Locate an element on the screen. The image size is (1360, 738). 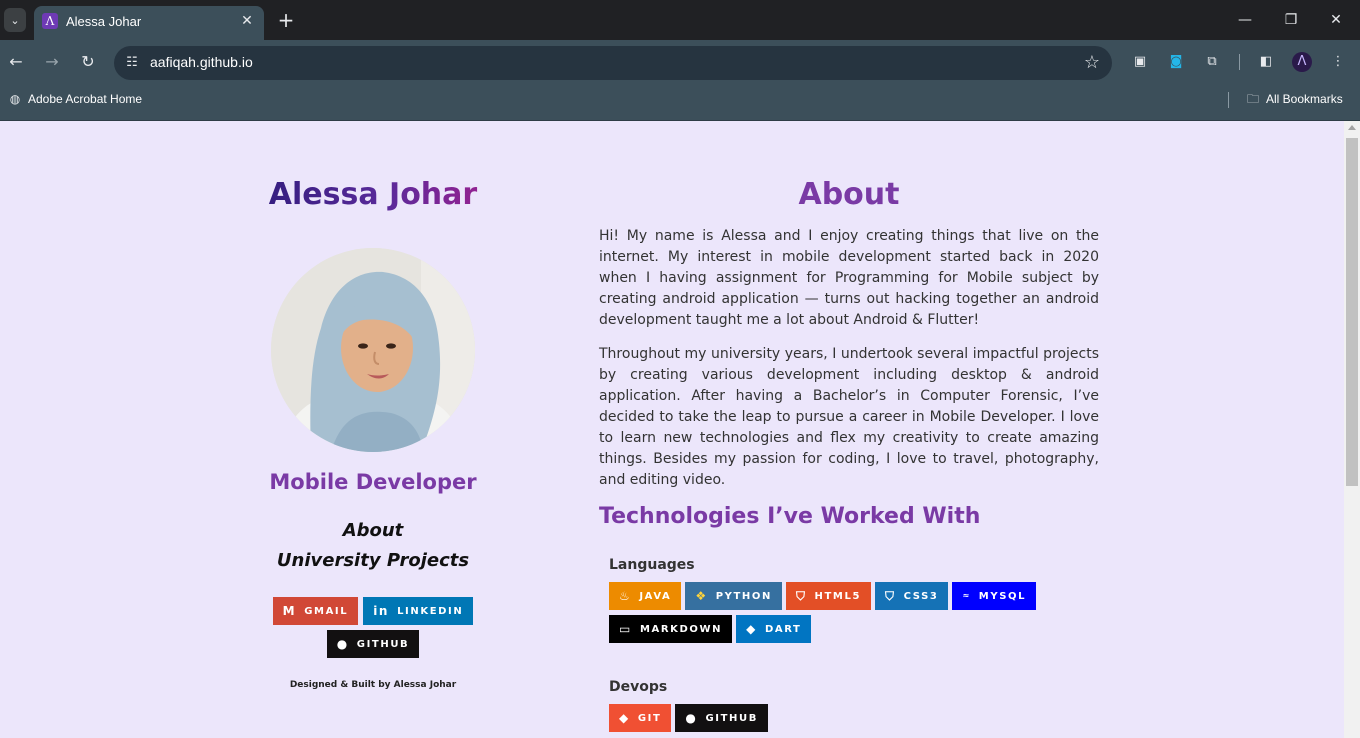
nav-link-university-projects: University Projects is located at coordinates (373, 561).